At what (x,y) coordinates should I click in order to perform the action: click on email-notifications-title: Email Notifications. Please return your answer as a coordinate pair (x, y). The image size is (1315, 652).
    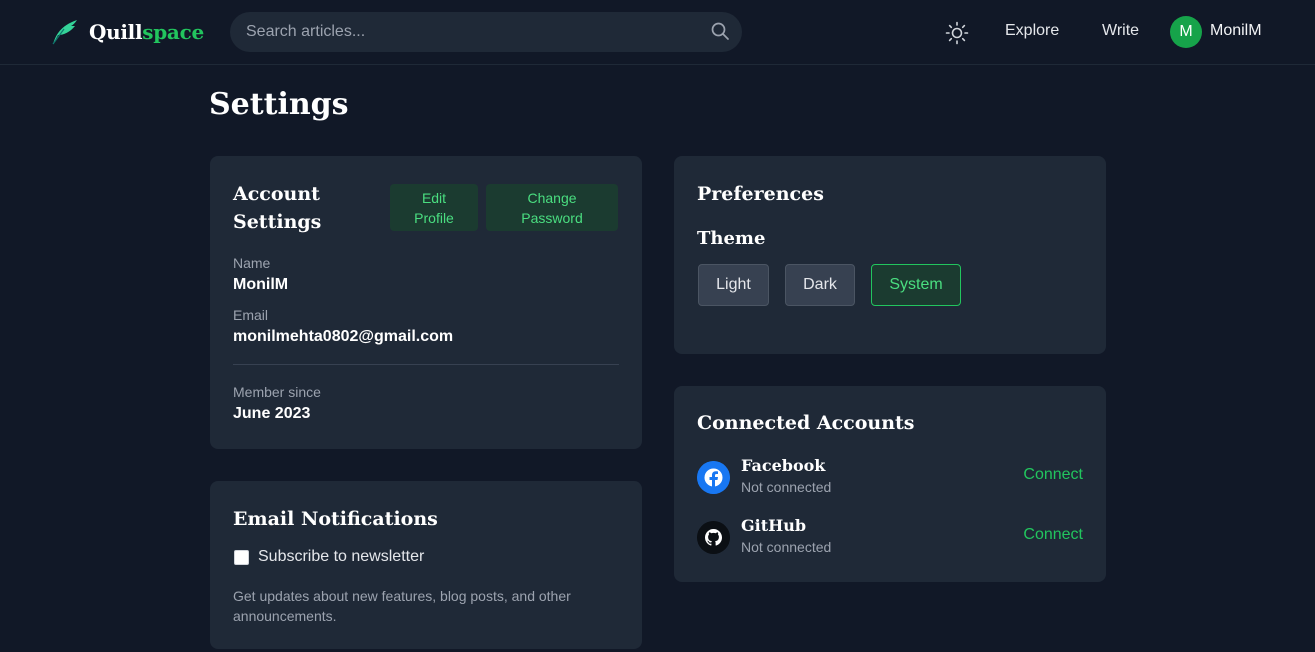
    Looking at the image, I should click on (335, 519).